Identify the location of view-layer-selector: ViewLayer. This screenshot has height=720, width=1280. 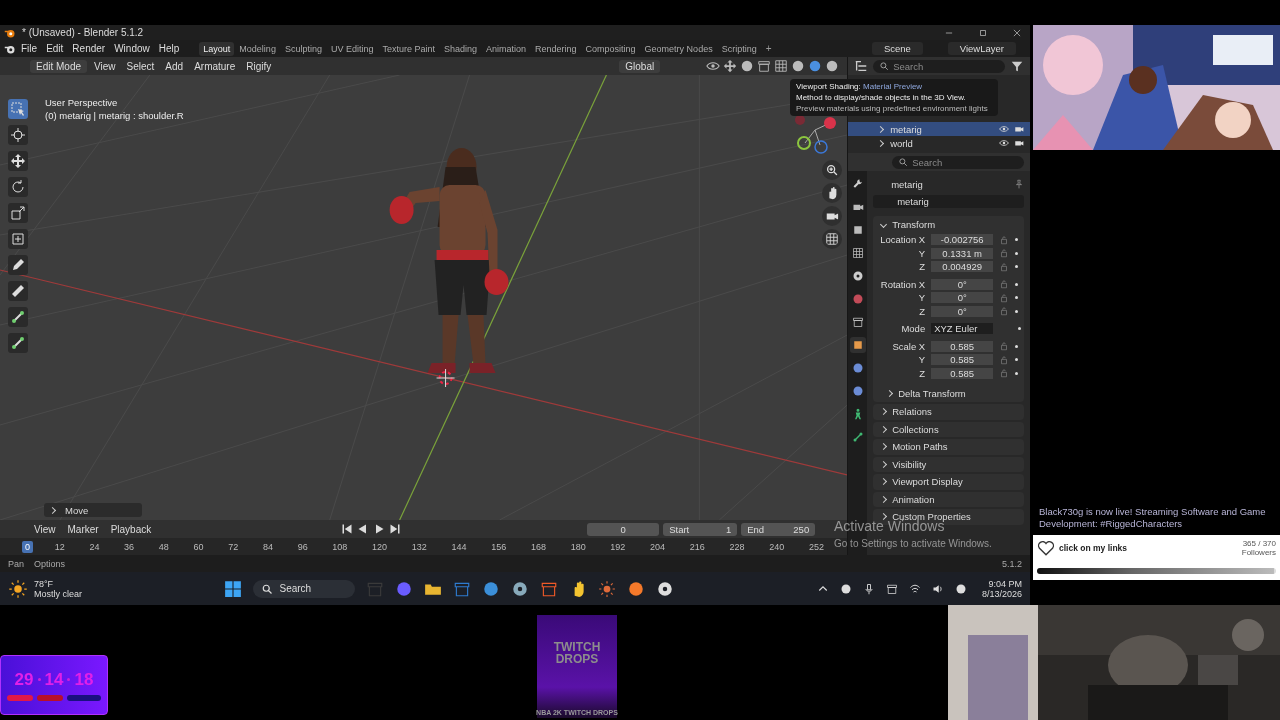
(981, 48).